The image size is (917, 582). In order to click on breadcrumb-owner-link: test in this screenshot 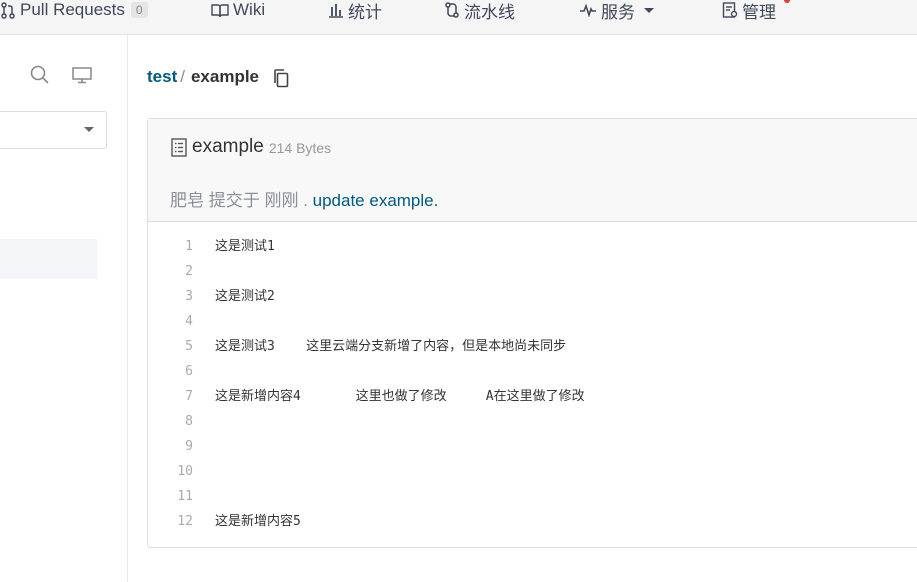, I will do `click(162, 77)`.